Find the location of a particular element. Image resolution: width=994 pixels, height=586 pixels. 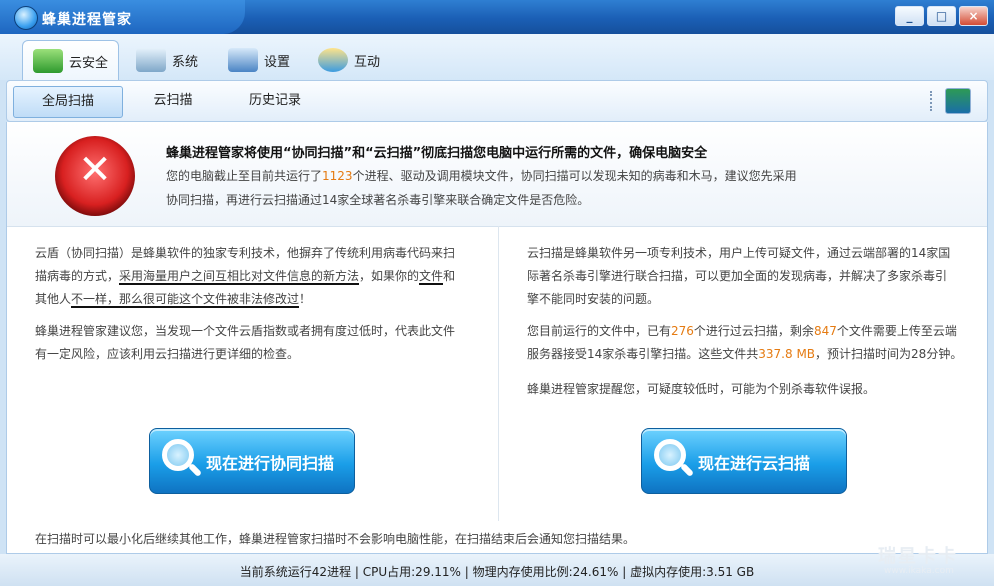

subtab-global-scan: 全局扫描 is located at coordinates (68, 102).